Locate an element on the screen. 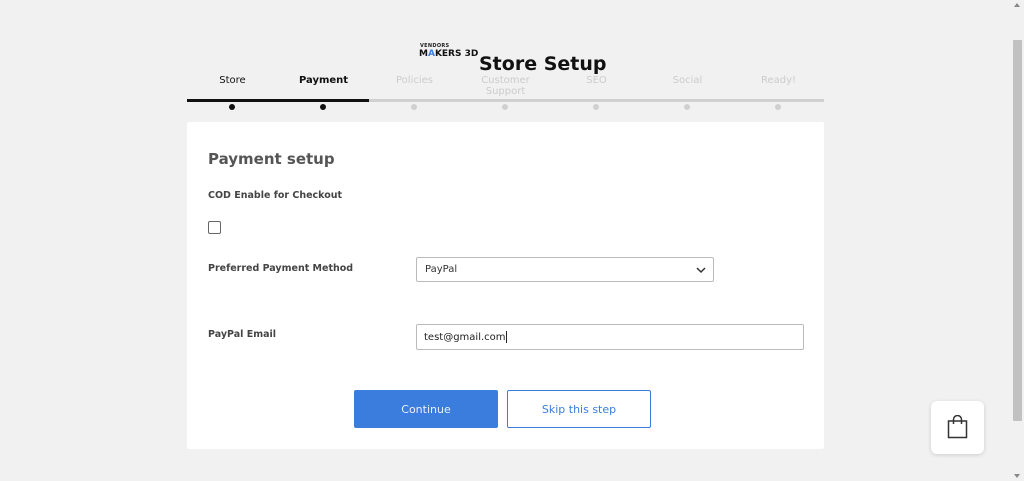  cod-label: COD Enable for Checkout is located at coordinates (275, 195).